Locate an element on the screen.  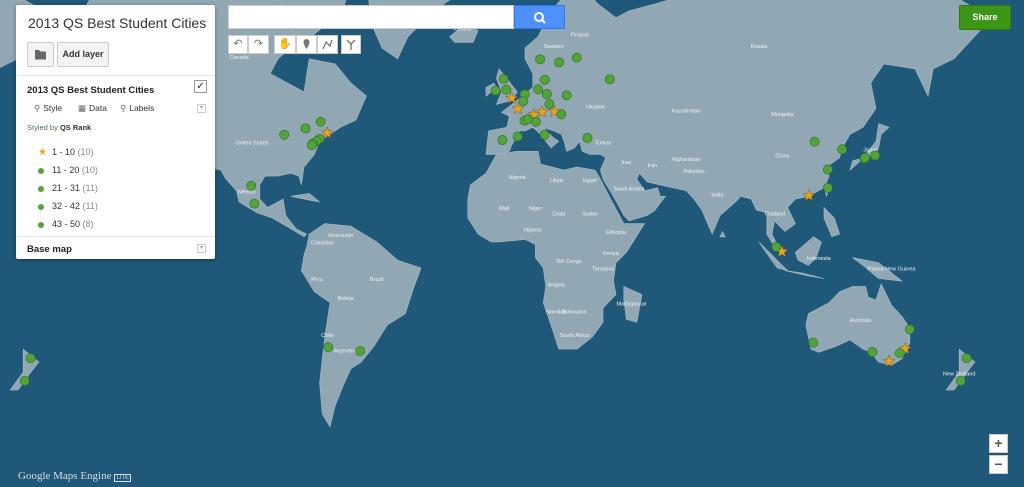
country-label: Iran is located at coordinates (652, 166).